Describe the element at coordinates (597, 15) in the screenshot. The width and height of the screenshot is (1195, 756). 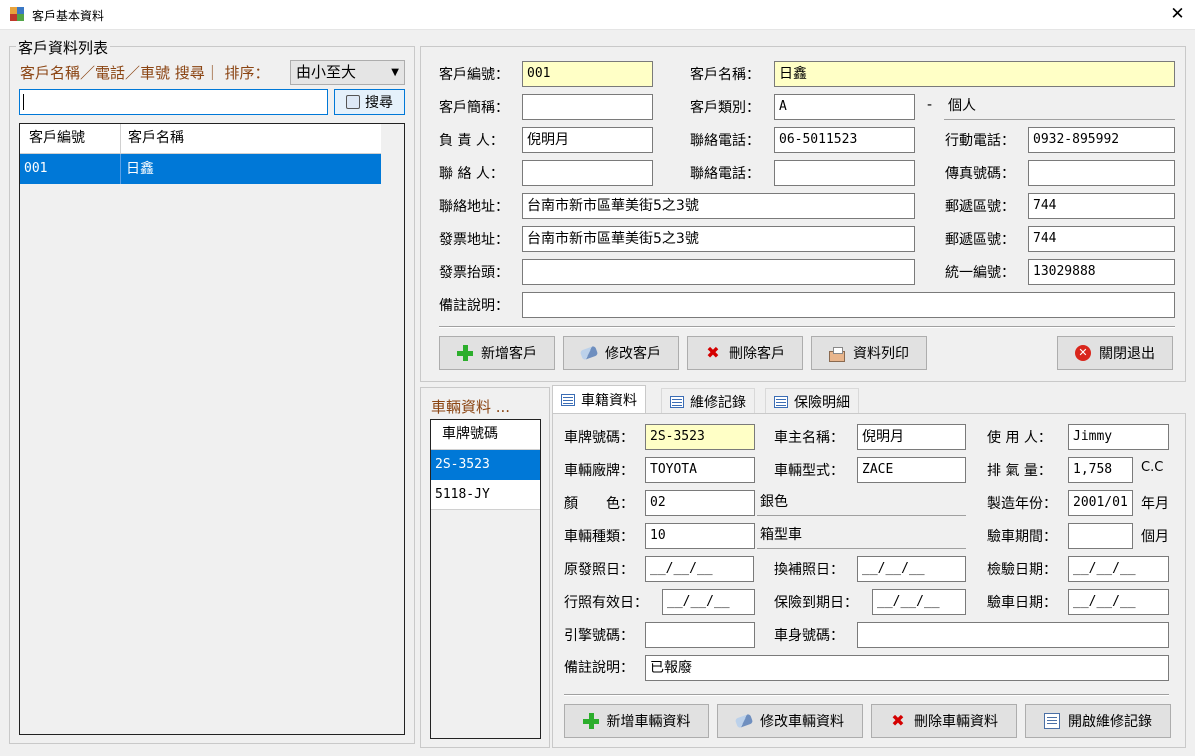
I see `title-bar: 客戶基本資料 ✕` at that location.